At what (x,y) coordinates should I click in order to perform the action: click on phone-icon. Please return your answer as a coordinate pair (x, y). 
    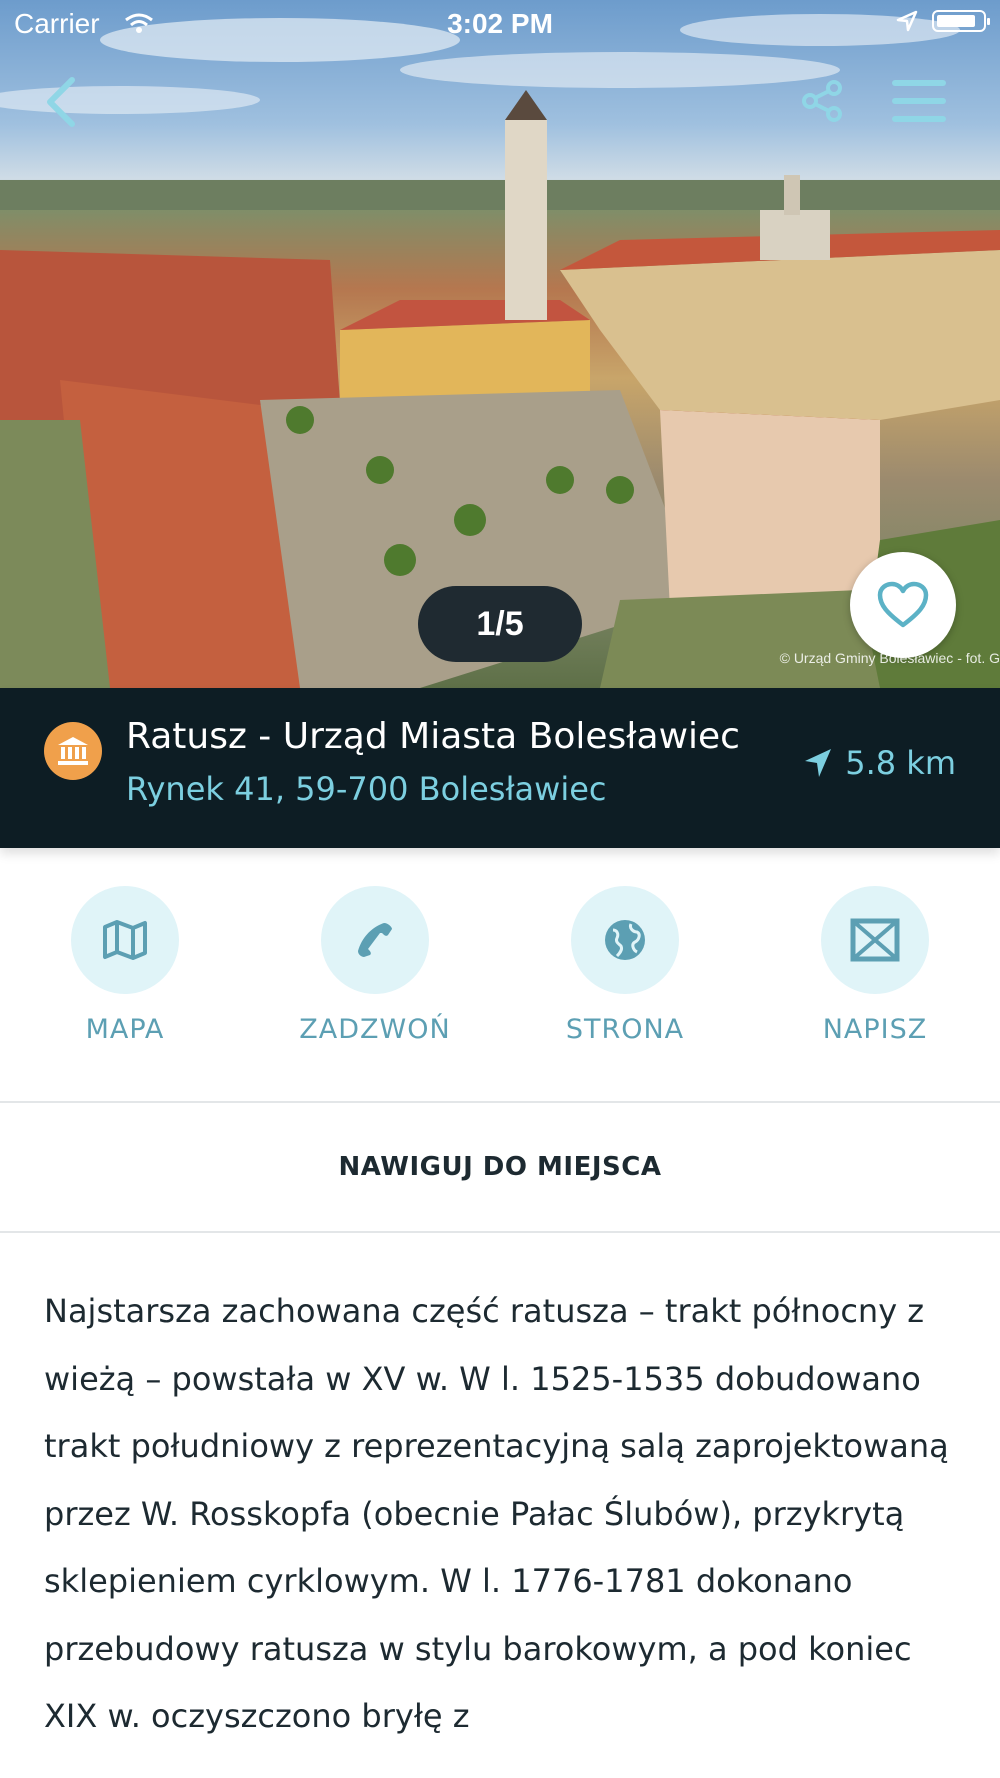
    Looking at the image, I should click on (375, 940).